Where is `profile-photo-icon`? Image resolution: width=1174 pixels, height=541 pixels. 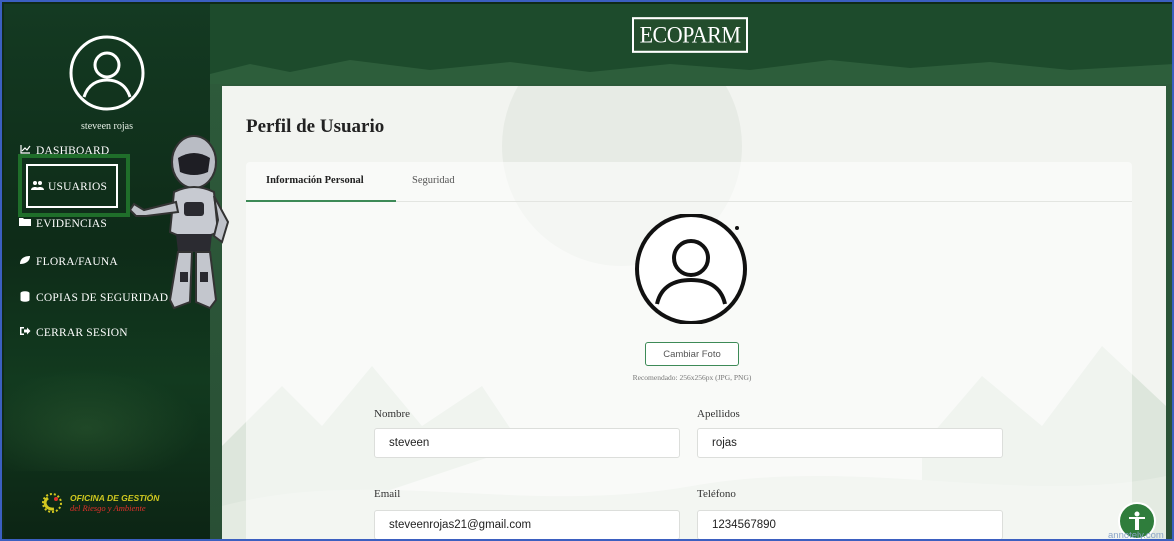 profile-photo-icon is located at coordinates (692, 269).